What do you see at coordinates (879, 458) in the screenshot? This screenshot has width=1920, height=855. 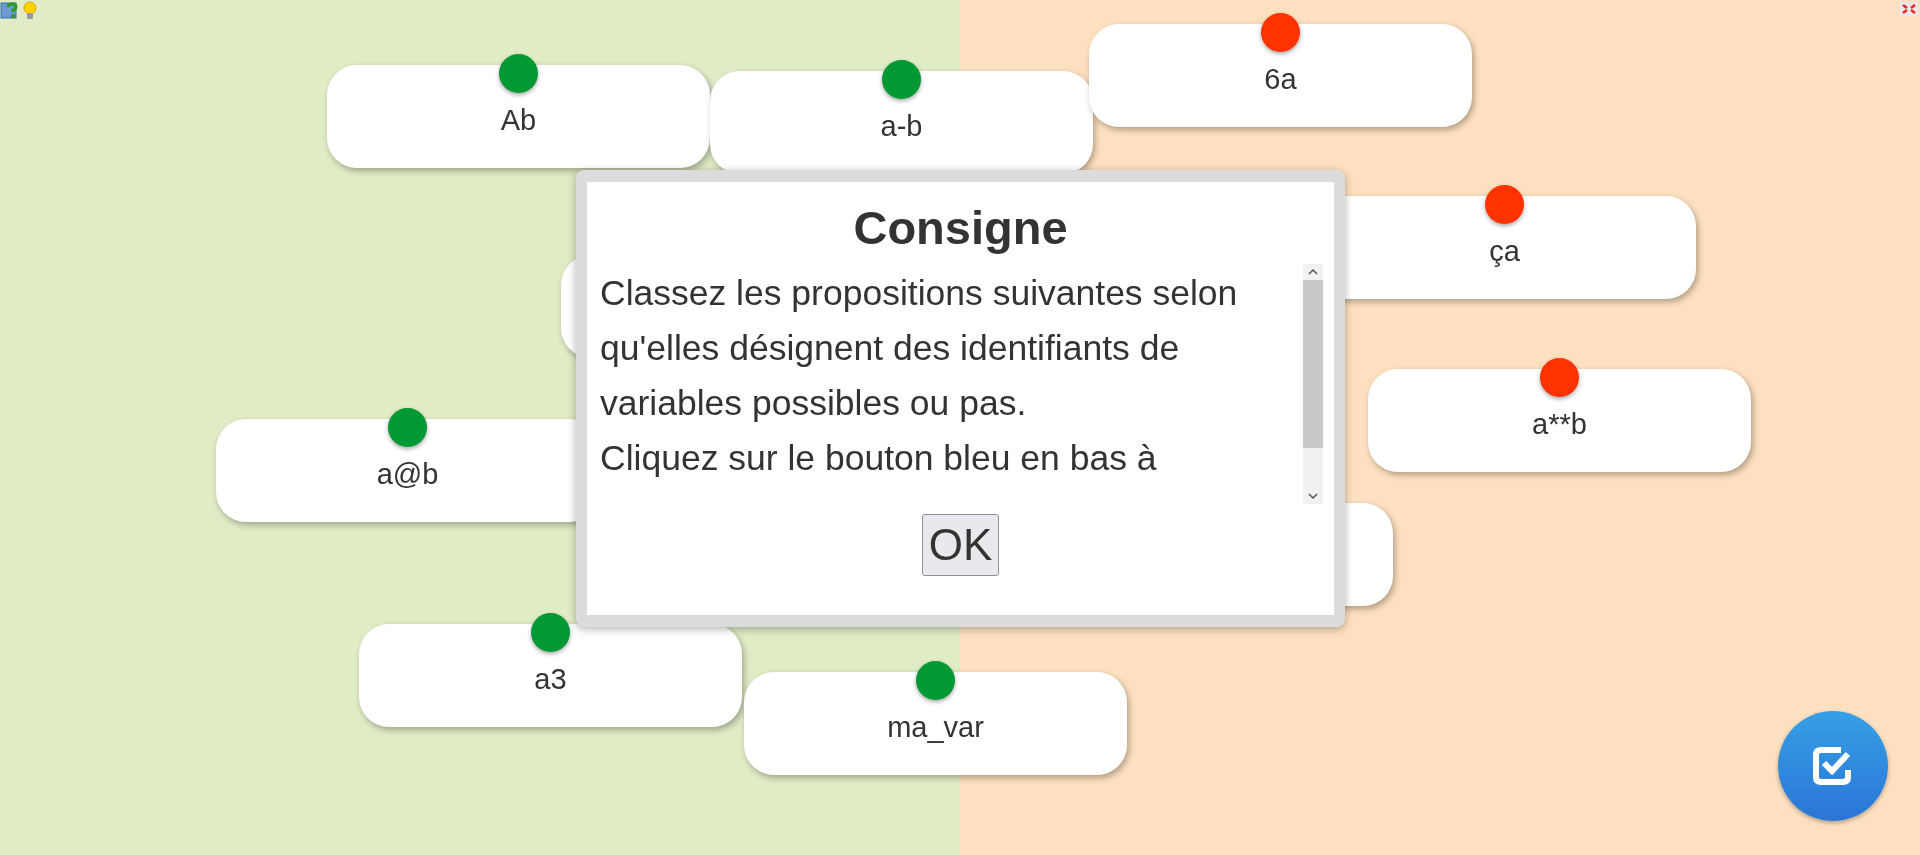 I see `instruction-text: Cliquez sur le bouton bleu en bas à` at bounding box center [879, 458].